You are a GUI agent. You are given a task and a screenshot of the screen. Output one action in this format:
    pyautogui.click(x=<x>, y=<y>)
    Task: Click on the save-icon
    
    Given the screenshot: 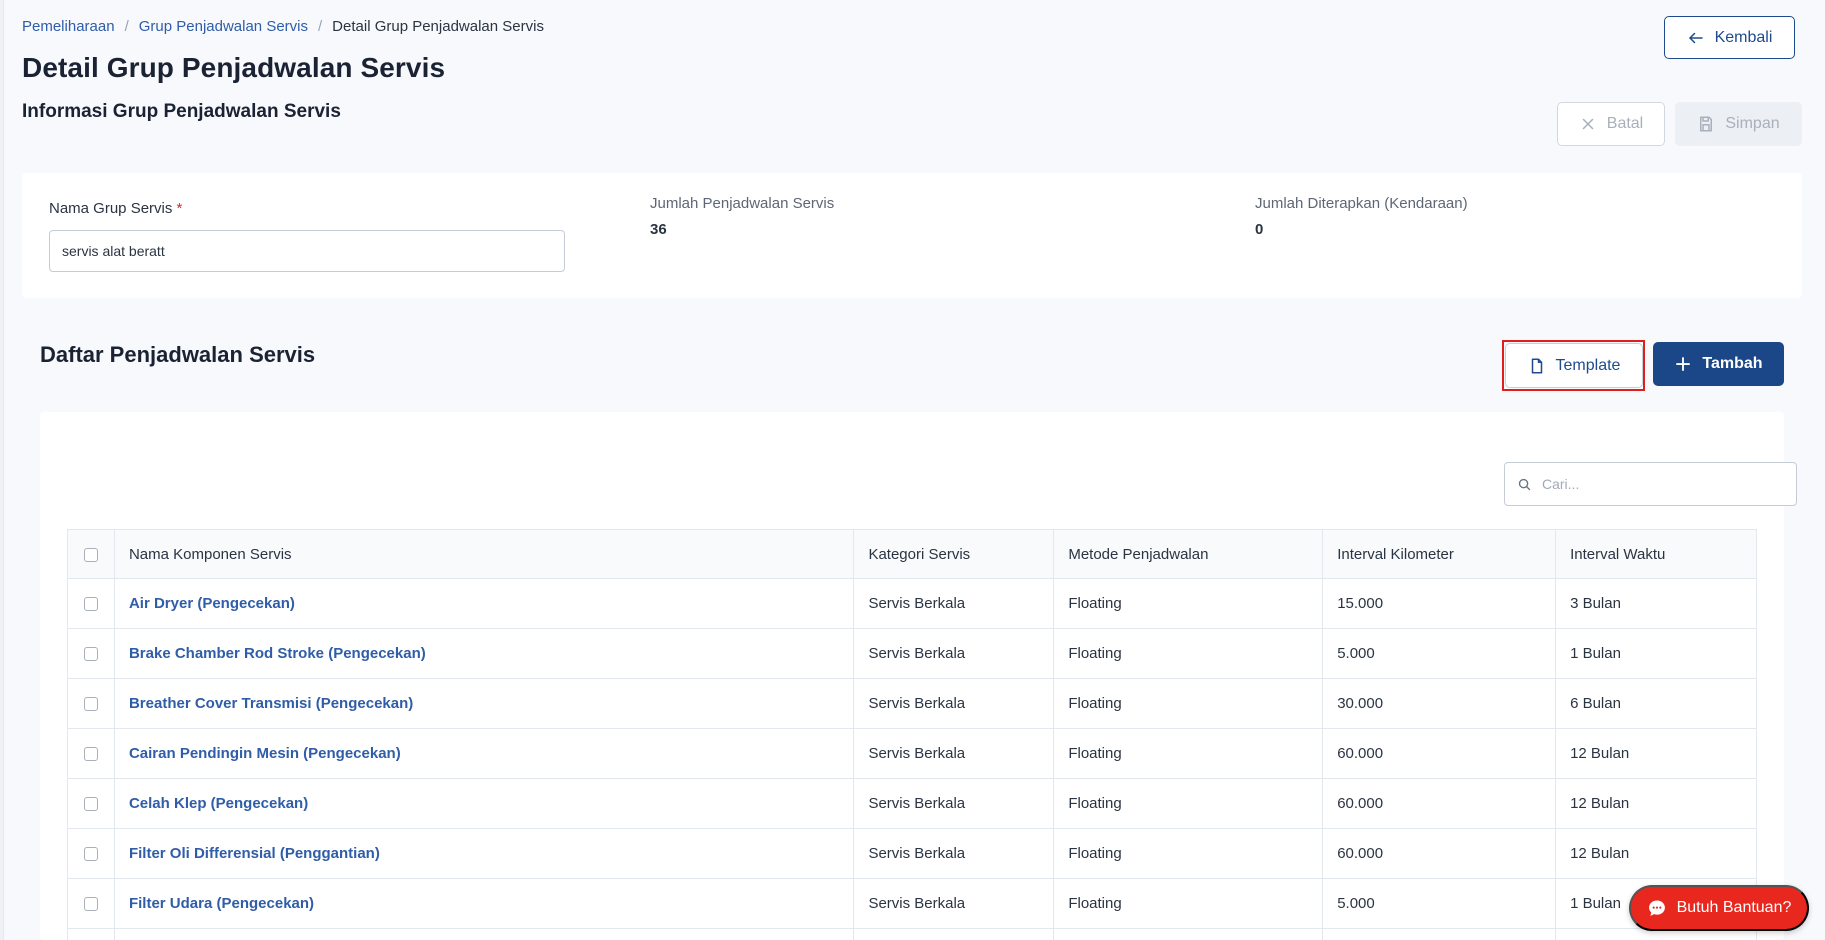 What is the action you would take?
    pyautogui.click(x=1706, y=124)
    